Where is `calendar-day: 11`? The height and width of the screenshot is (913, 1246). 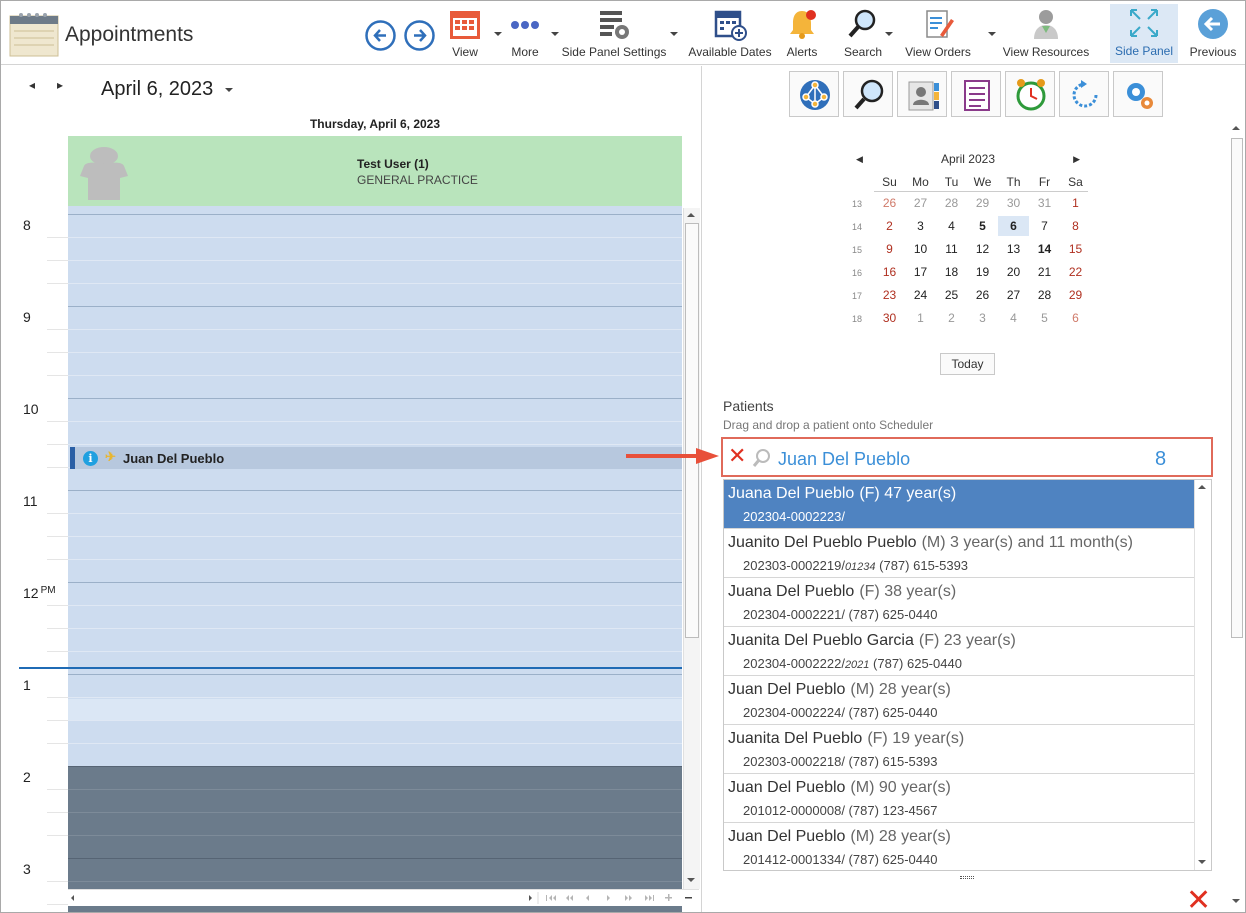 calendar-day: 11 is located at coordinates (951, 249).